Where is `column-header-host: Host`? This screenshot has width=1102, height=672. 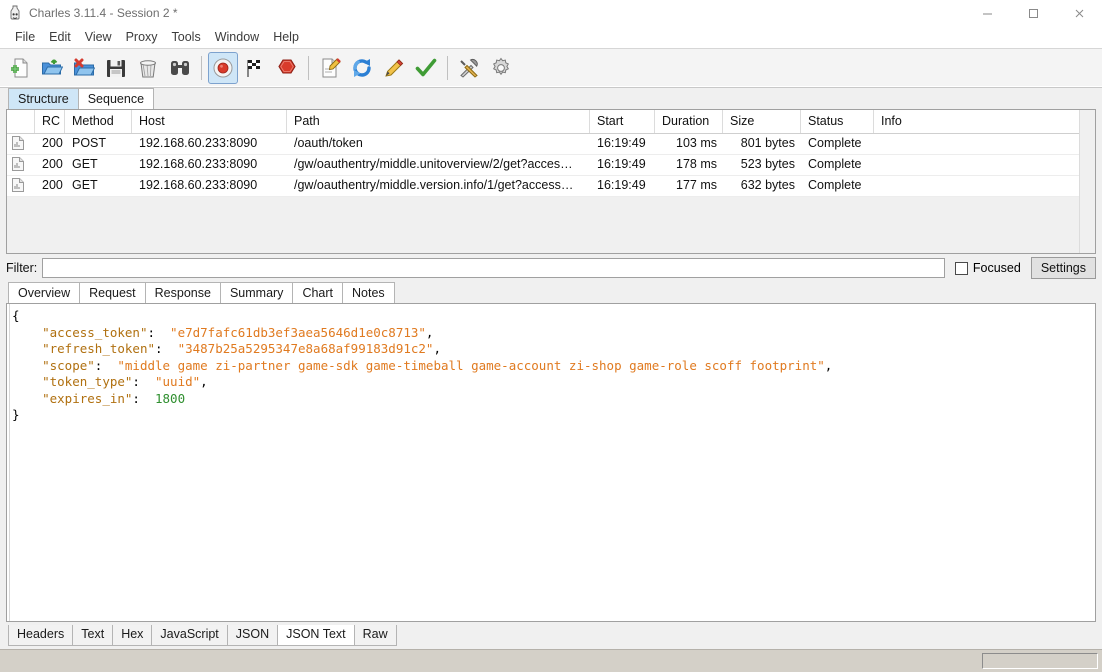 column-header-host: Host is located at coordinates (209, 121).